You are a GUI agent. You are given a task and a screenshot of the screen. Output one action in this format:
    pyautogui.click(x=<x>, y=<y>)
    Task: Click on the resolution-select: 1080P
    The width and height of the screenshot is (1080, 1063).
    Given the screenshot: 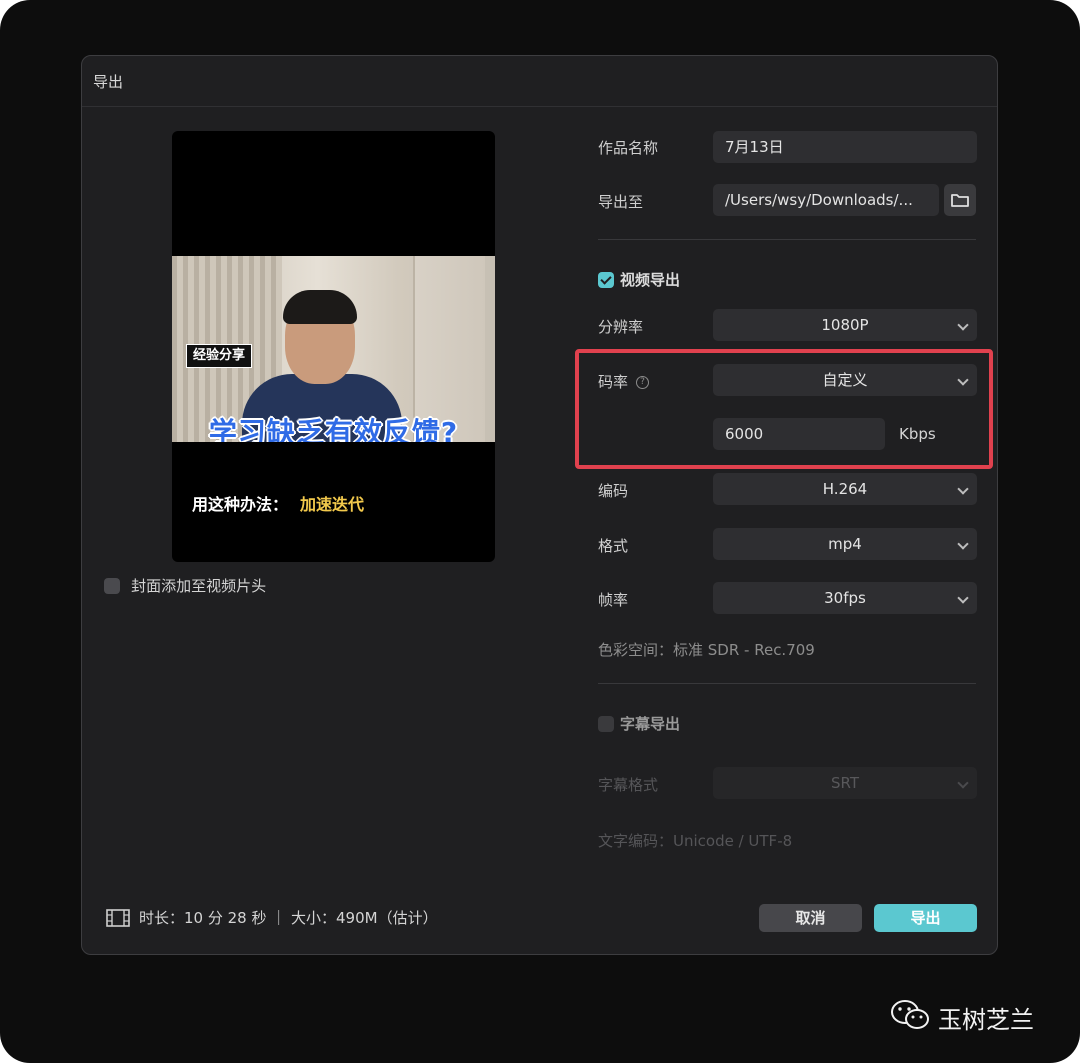 What is the action you would take?
    pyautogui.click(x=845, y=325)
    